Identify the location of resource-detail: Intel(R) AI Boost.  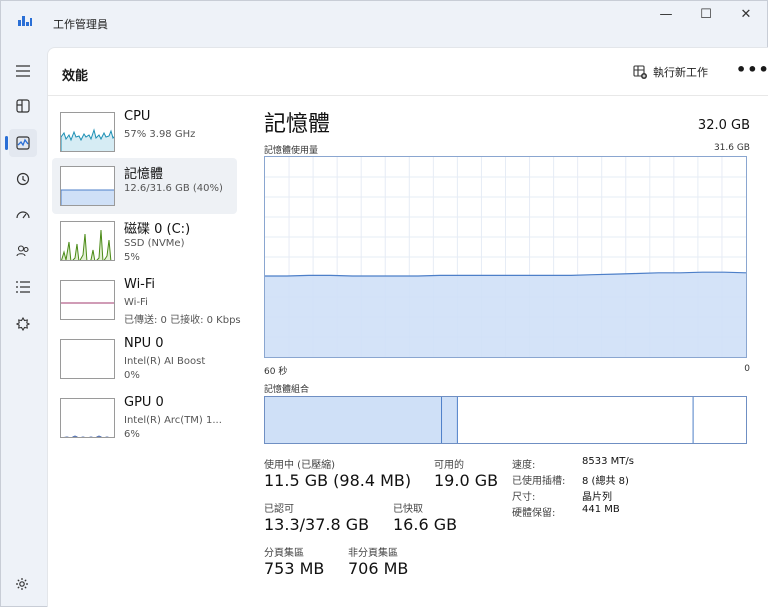
(165, 361).